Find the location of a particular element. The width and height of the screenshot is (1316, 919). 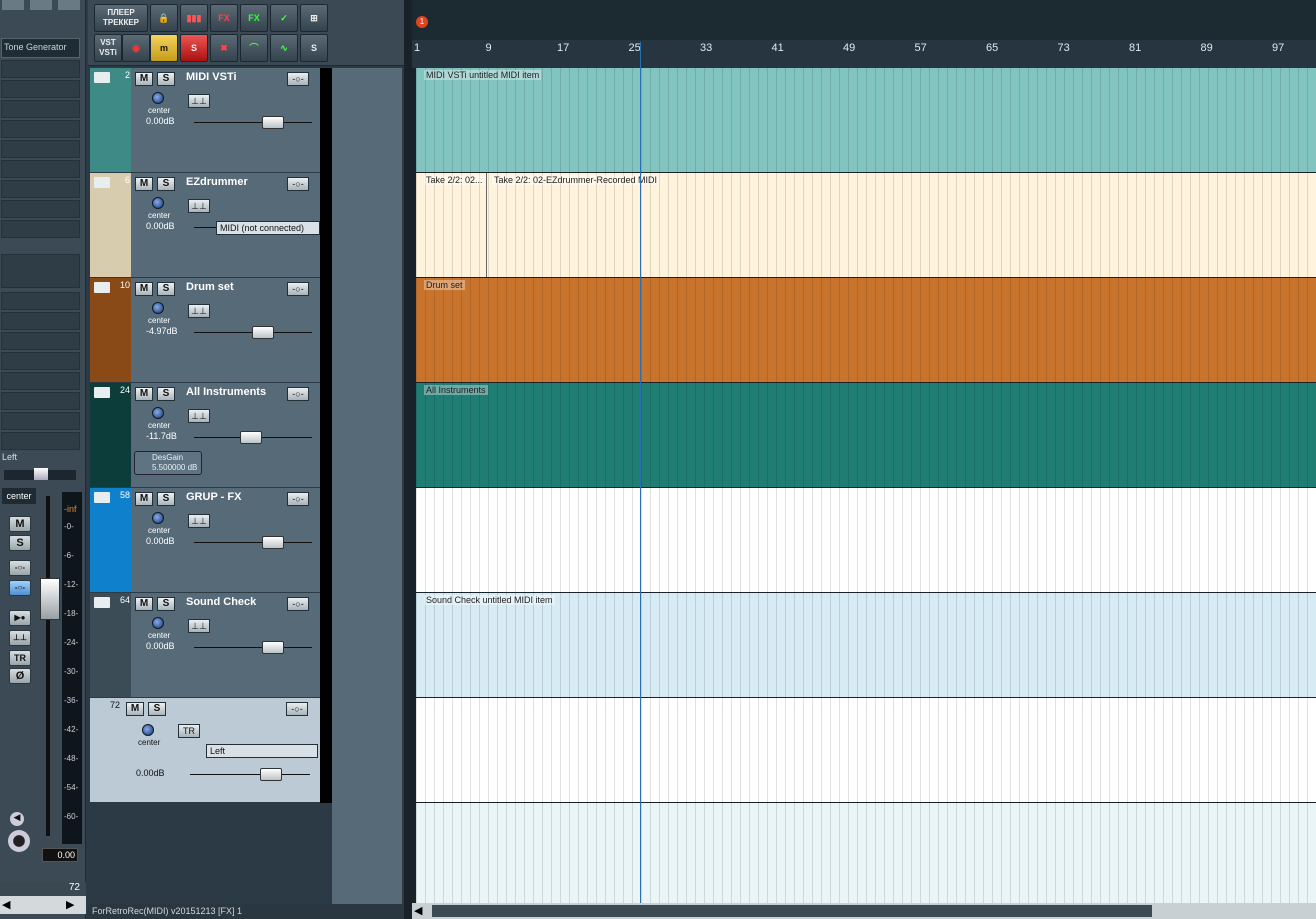

media-item-label: All Instruments is located at coordinates (456, 390).